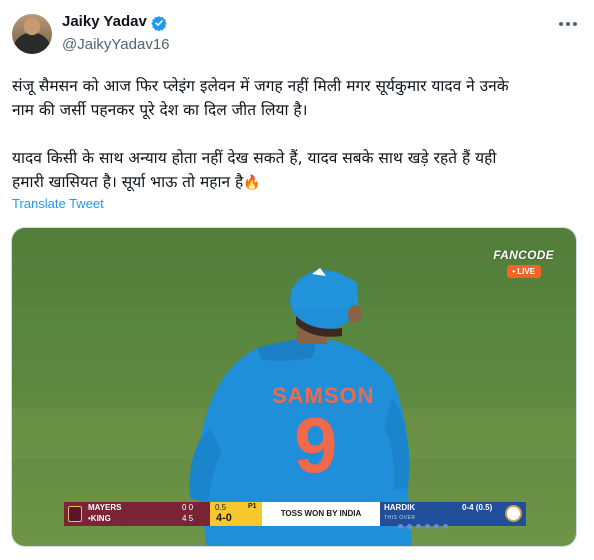  What do you see at coordinates (188, 507) in the screenshot?
I see `batter-score: 0 0` at bounding box center [188, 507].